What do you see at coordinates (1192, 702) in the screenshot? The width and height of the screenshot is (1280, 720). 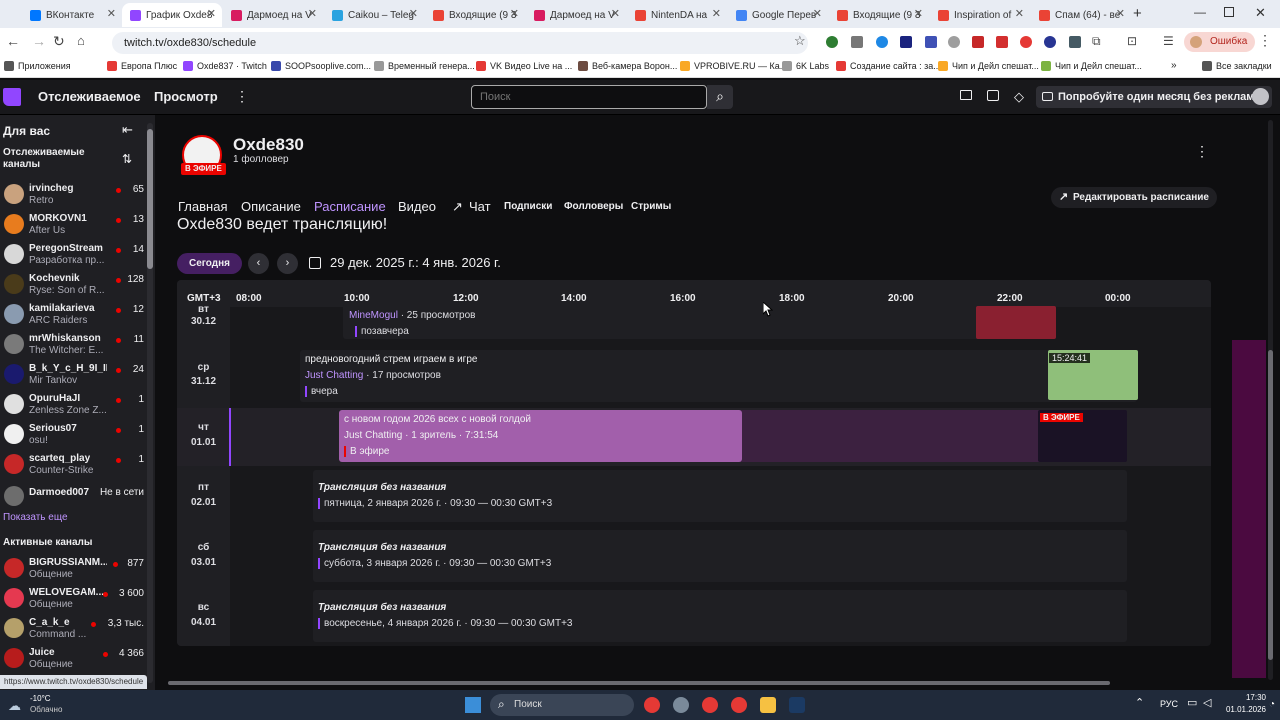 I see `network-icon: ▭` at bounding box center [1192, 702].